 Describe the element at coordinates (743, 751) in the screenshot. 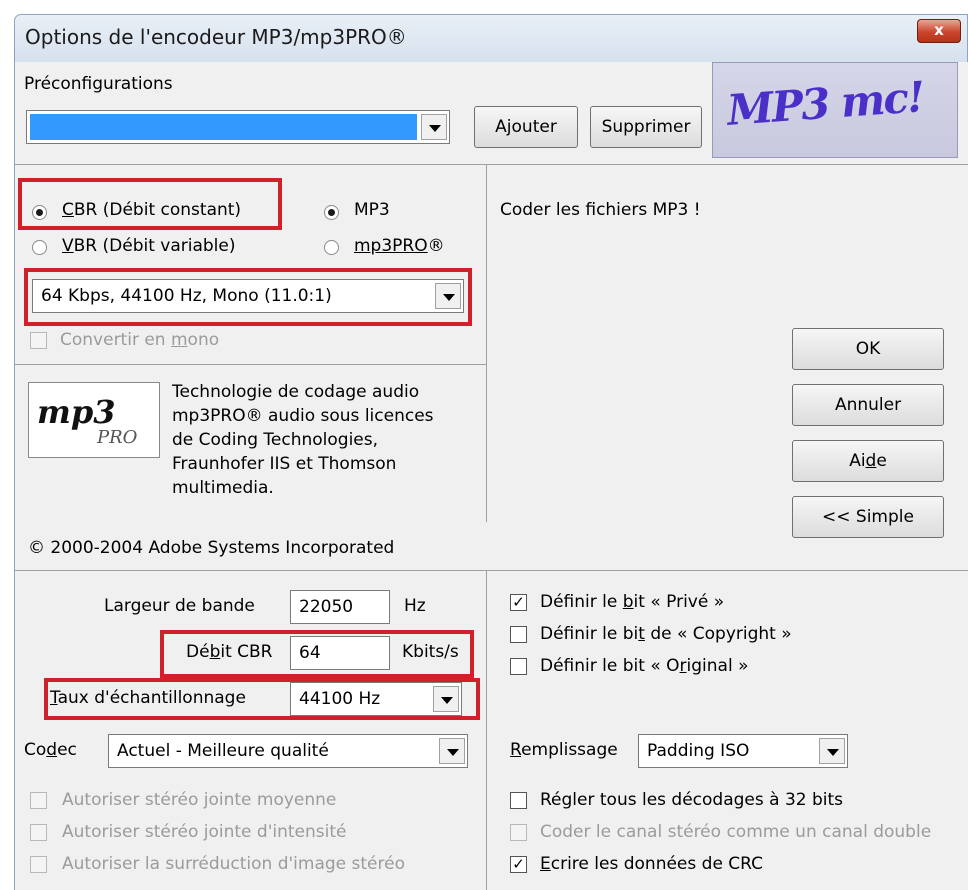

I see `padding-combo: Padding ISO` at that location.